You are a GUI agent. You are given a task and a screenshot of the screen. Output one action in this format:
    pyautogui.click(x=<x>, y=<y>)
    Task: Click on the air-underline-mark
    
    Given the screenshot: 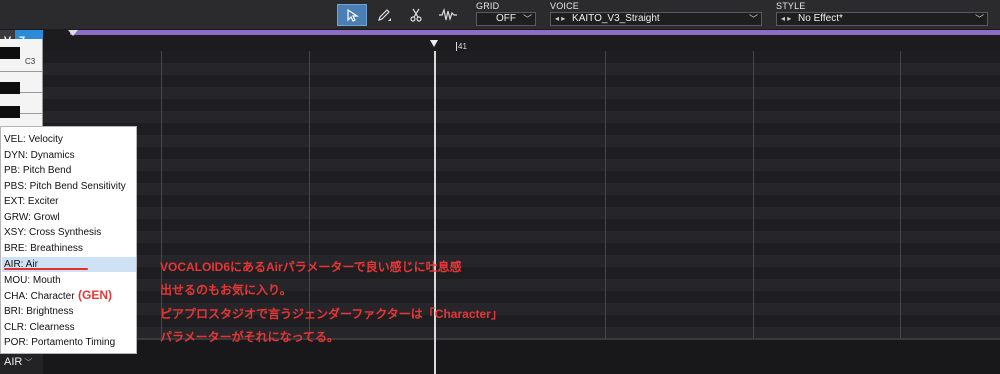 What is the action you would take?
    pyautogui.click(x=46, y=269)
    